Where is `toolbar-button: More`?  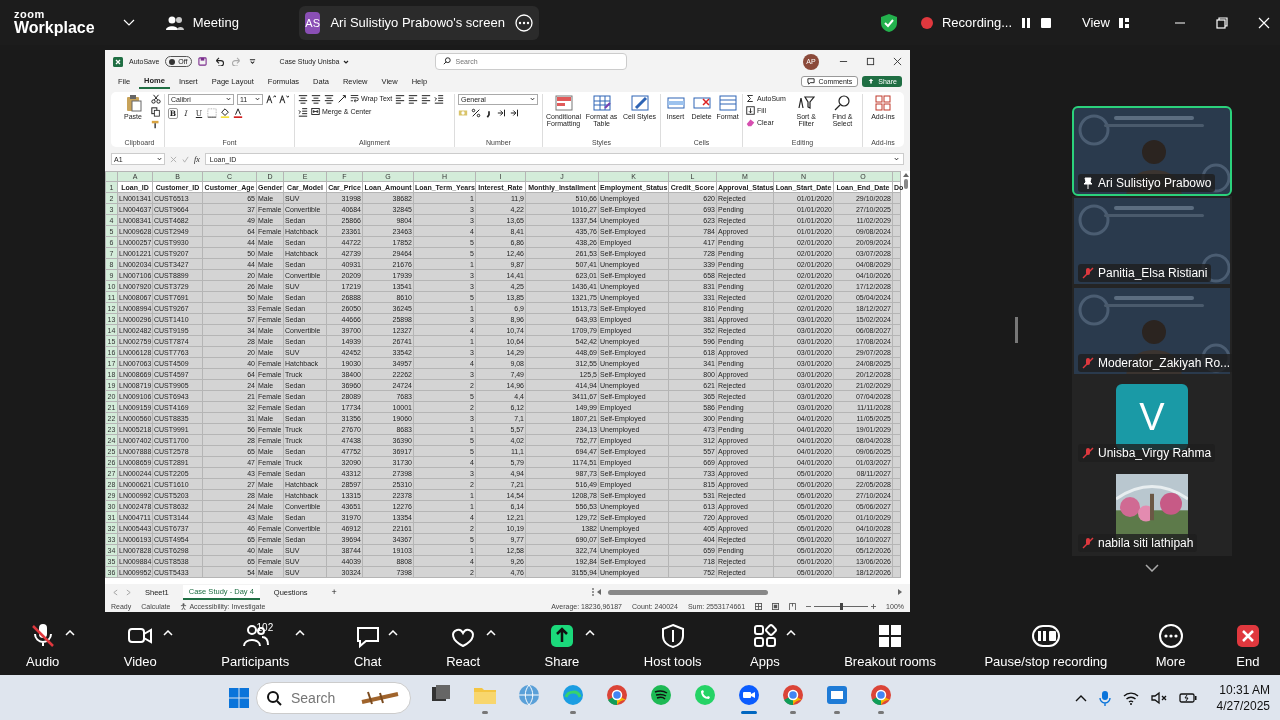
toolbar-button: More is located at coordinates (1170, 645).